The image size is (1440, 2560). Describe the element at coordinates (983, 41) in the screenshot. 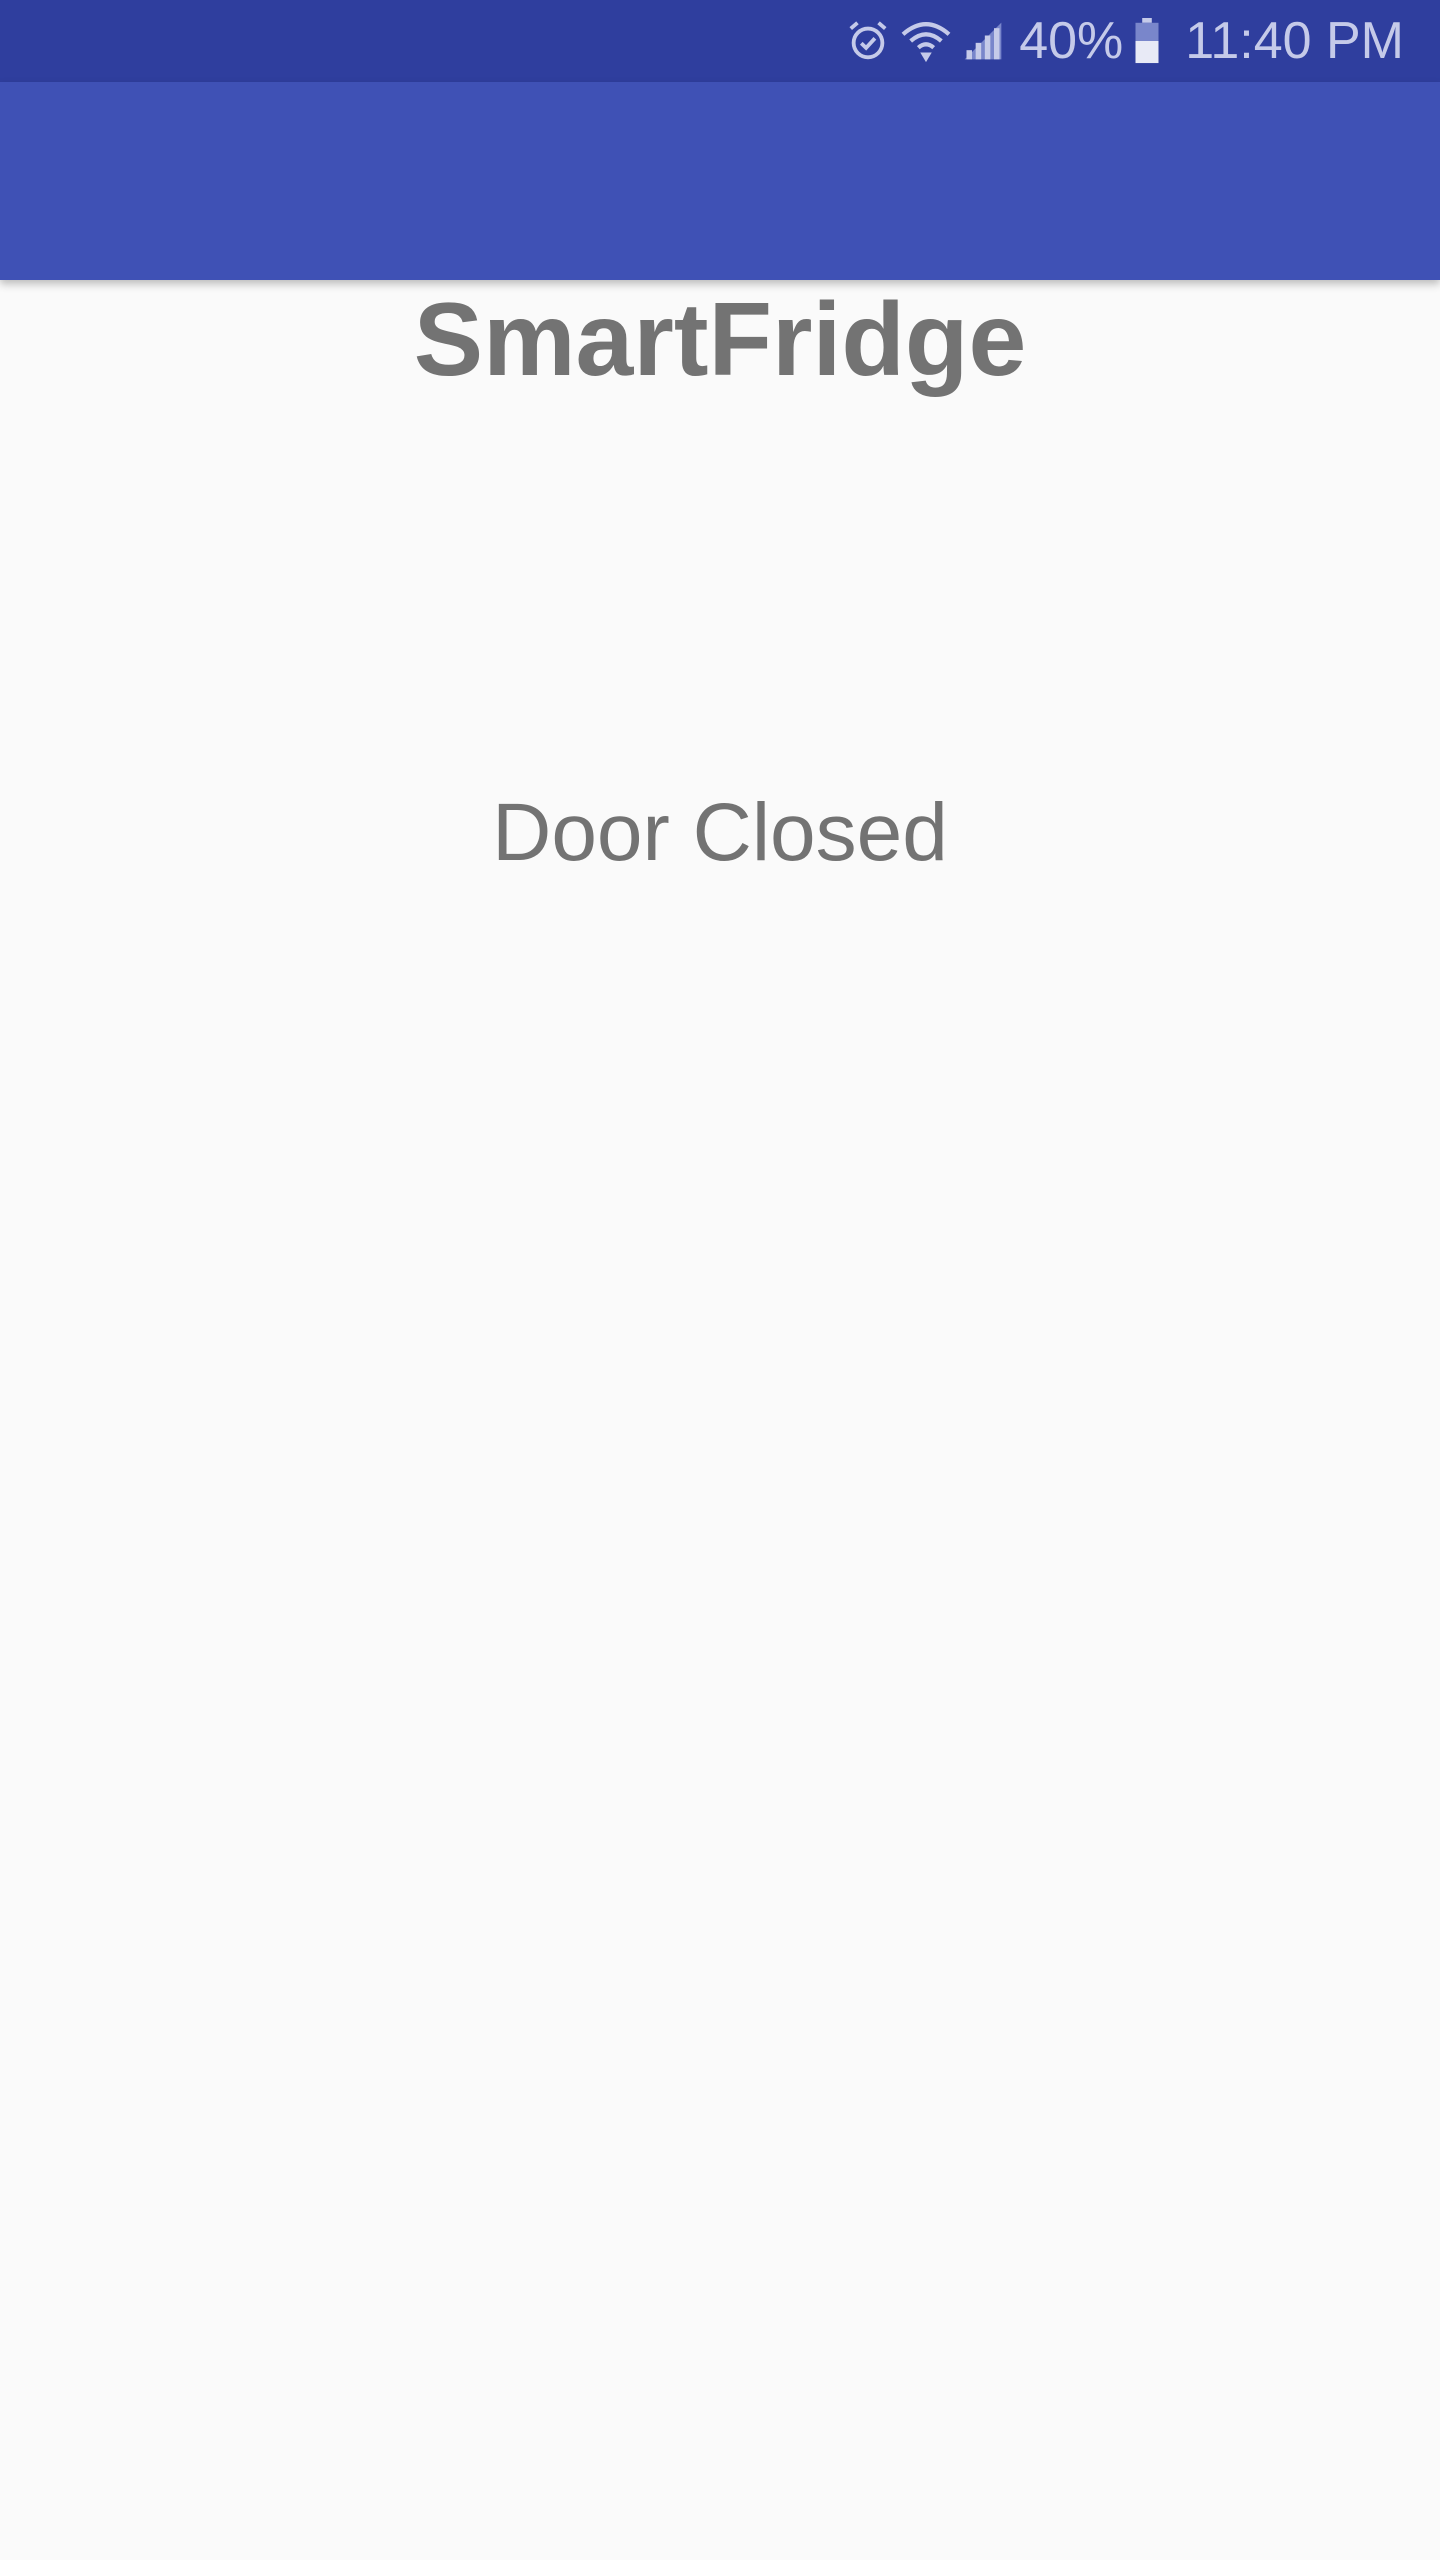

I see `cell-signal-icon` at that location.